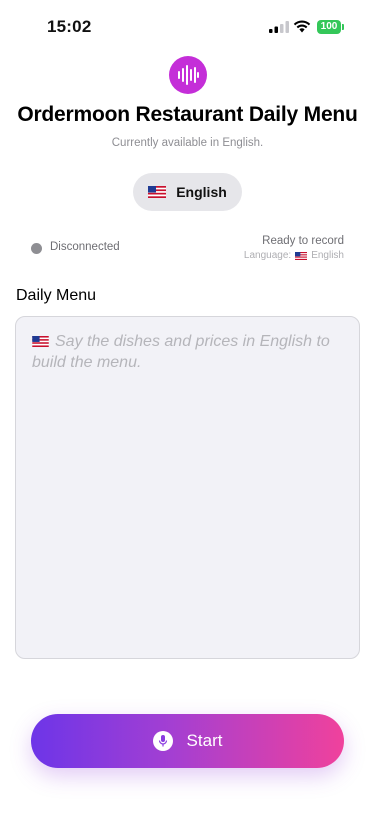 This screenshot has width=375, height=813. I want to click on battery-level: 100, so click(329, 27).